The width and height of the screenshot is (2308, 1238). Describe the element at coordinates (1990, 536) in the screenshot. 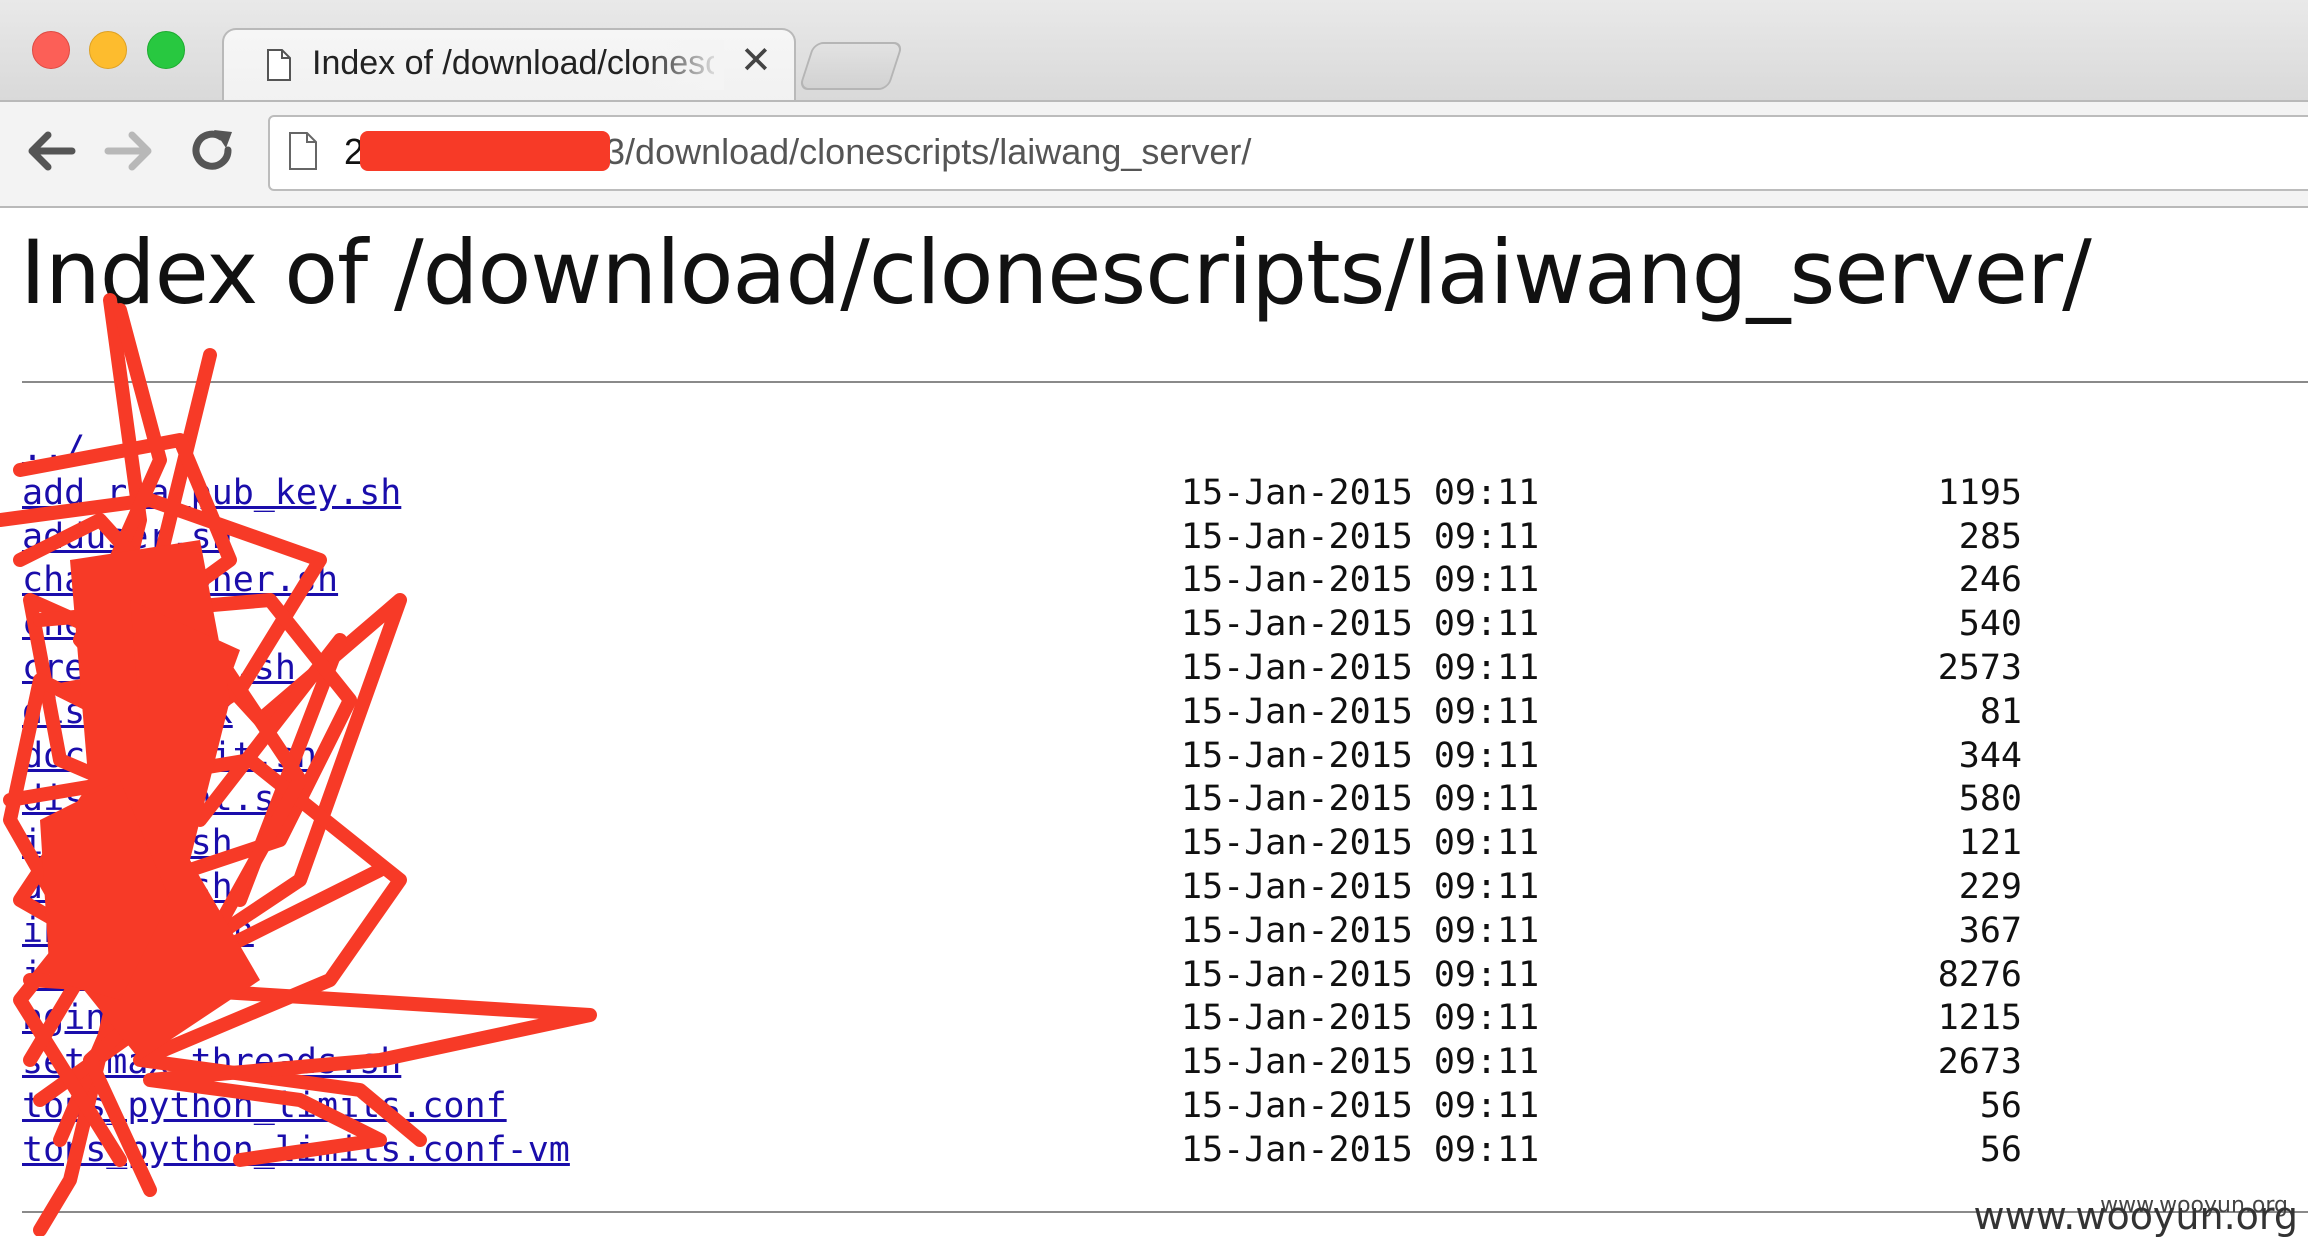

I see `file-size: 285` at that location.